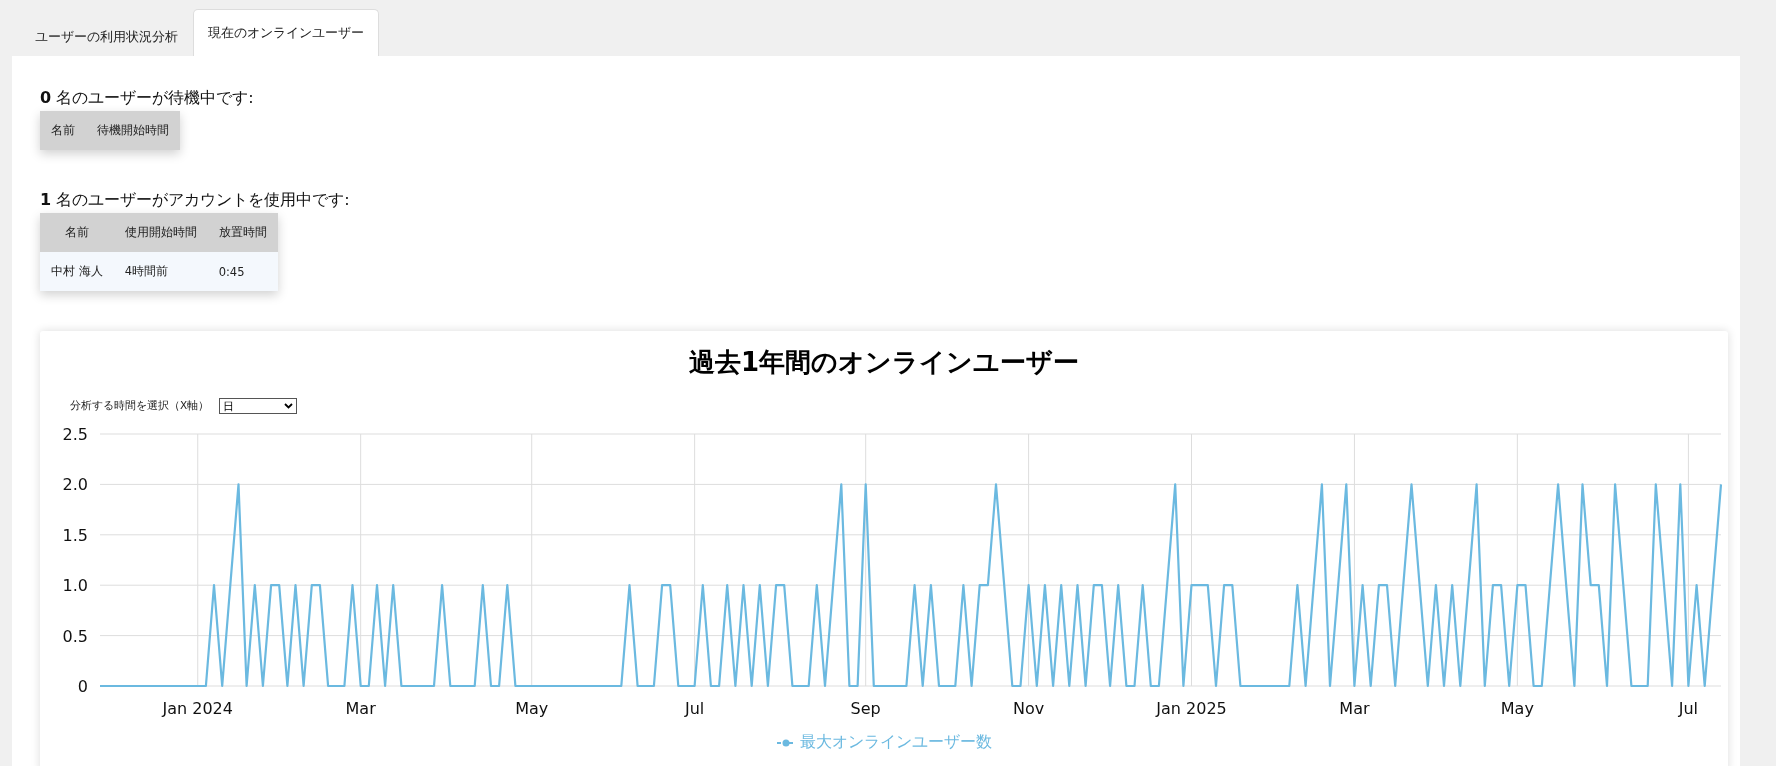  Describe the element at coordinates (289, 406) in the screenshot. I see `chevron-icon` at that location.